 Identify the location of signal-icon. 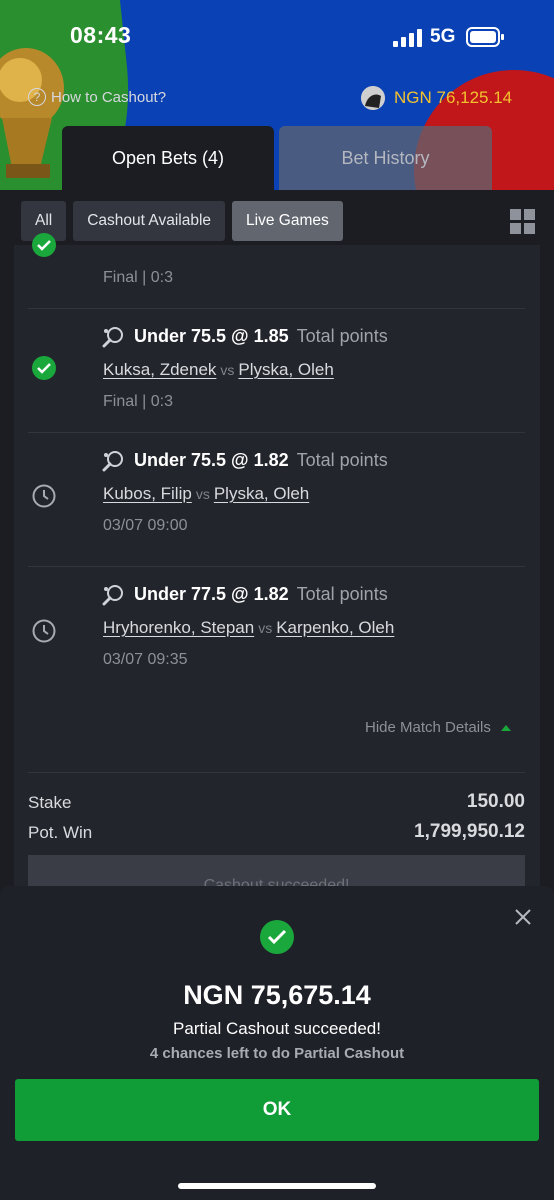
(407, 38).